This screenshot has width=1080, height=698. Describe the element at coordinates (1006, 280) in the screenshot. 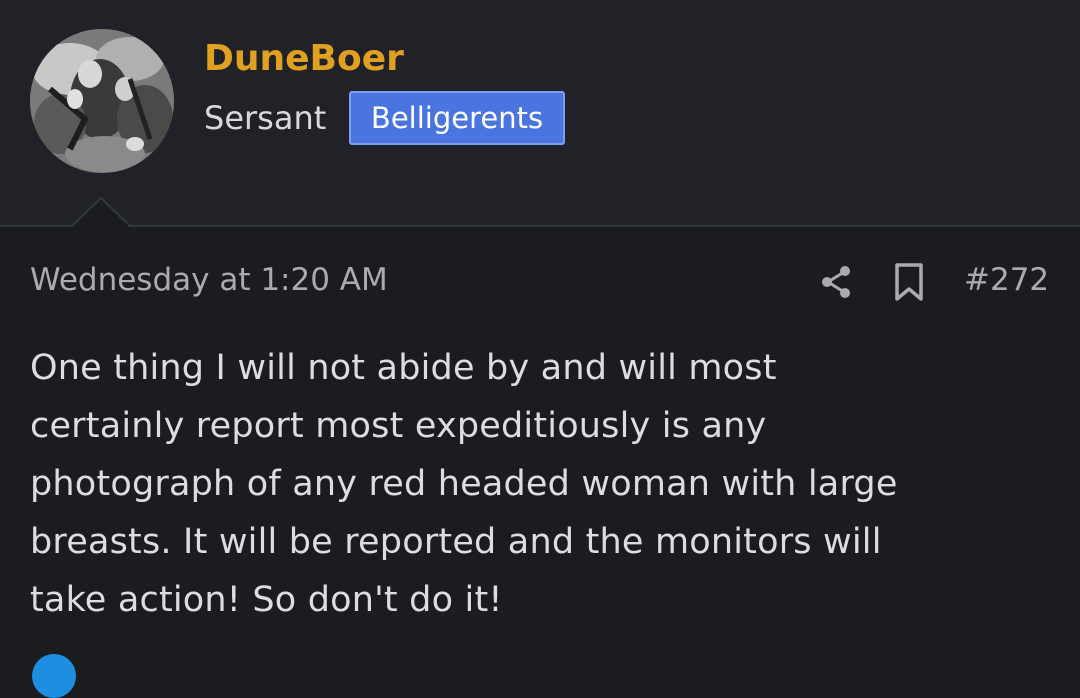

I see `post-number-link: #272` at that location.